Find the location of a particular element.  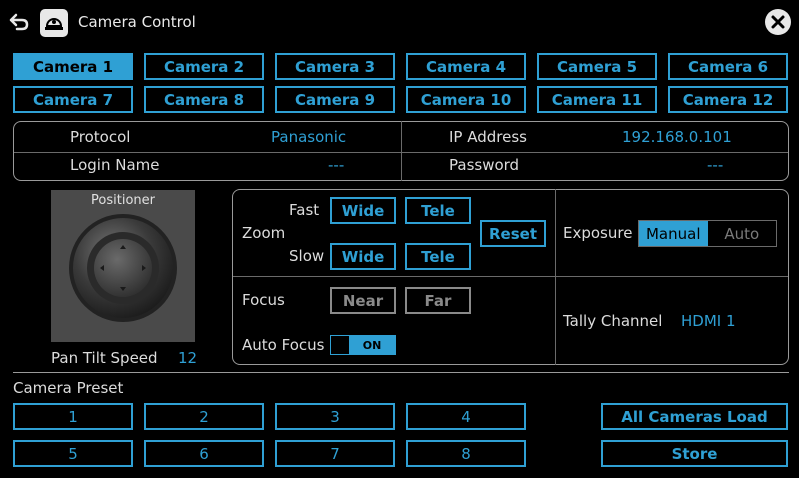

camera-button-11: Camera 11 is located at coordinates (597, 99).